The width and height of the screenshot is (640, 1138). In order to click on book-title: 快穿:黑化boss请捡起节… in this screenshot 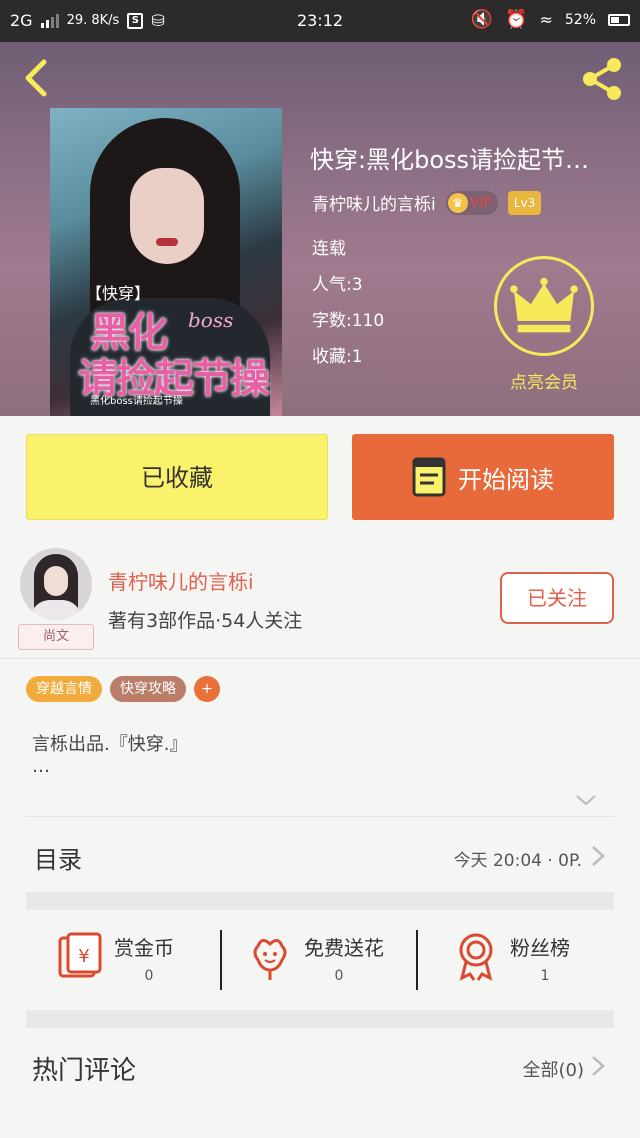, I will do `click(450, 160)`.